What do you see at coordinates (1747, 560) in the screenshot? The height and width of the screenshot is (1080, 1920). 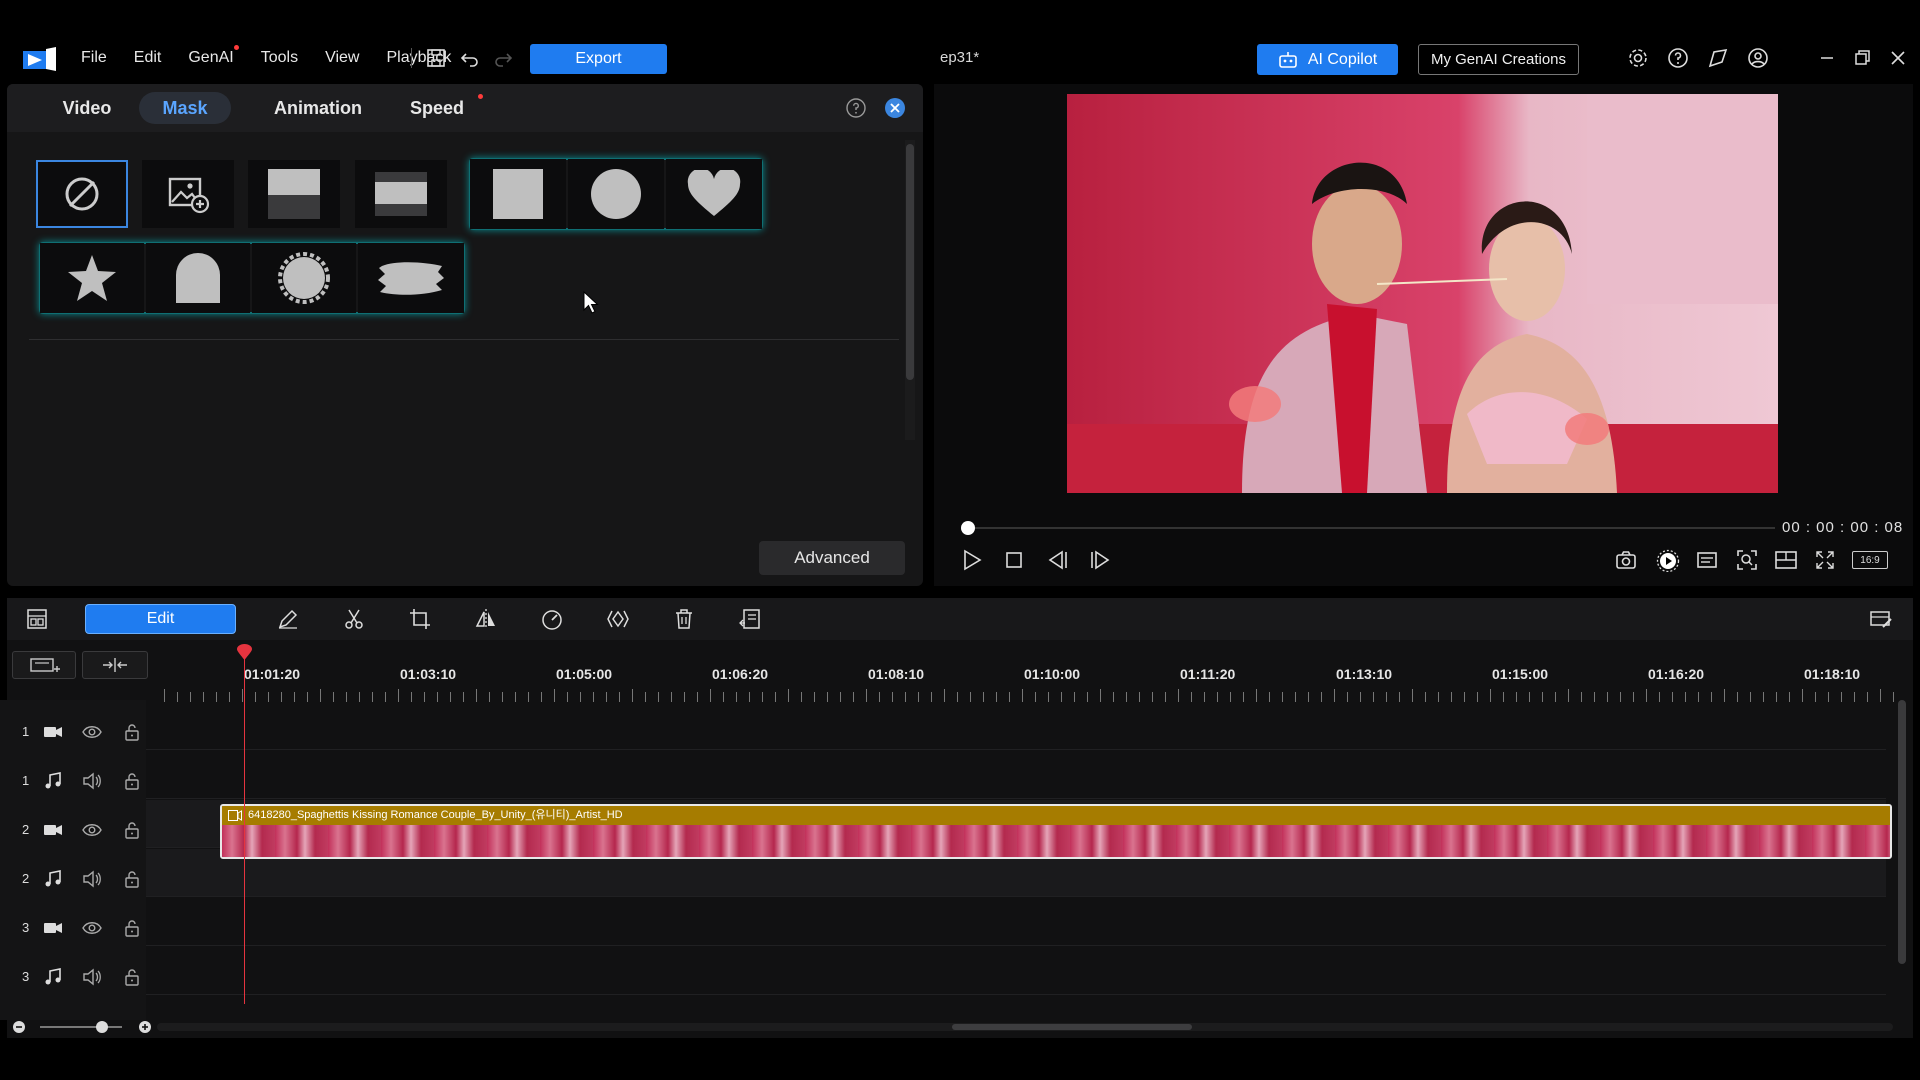 I see `zoom-preview-icon` at bounding box center [1747, 560].